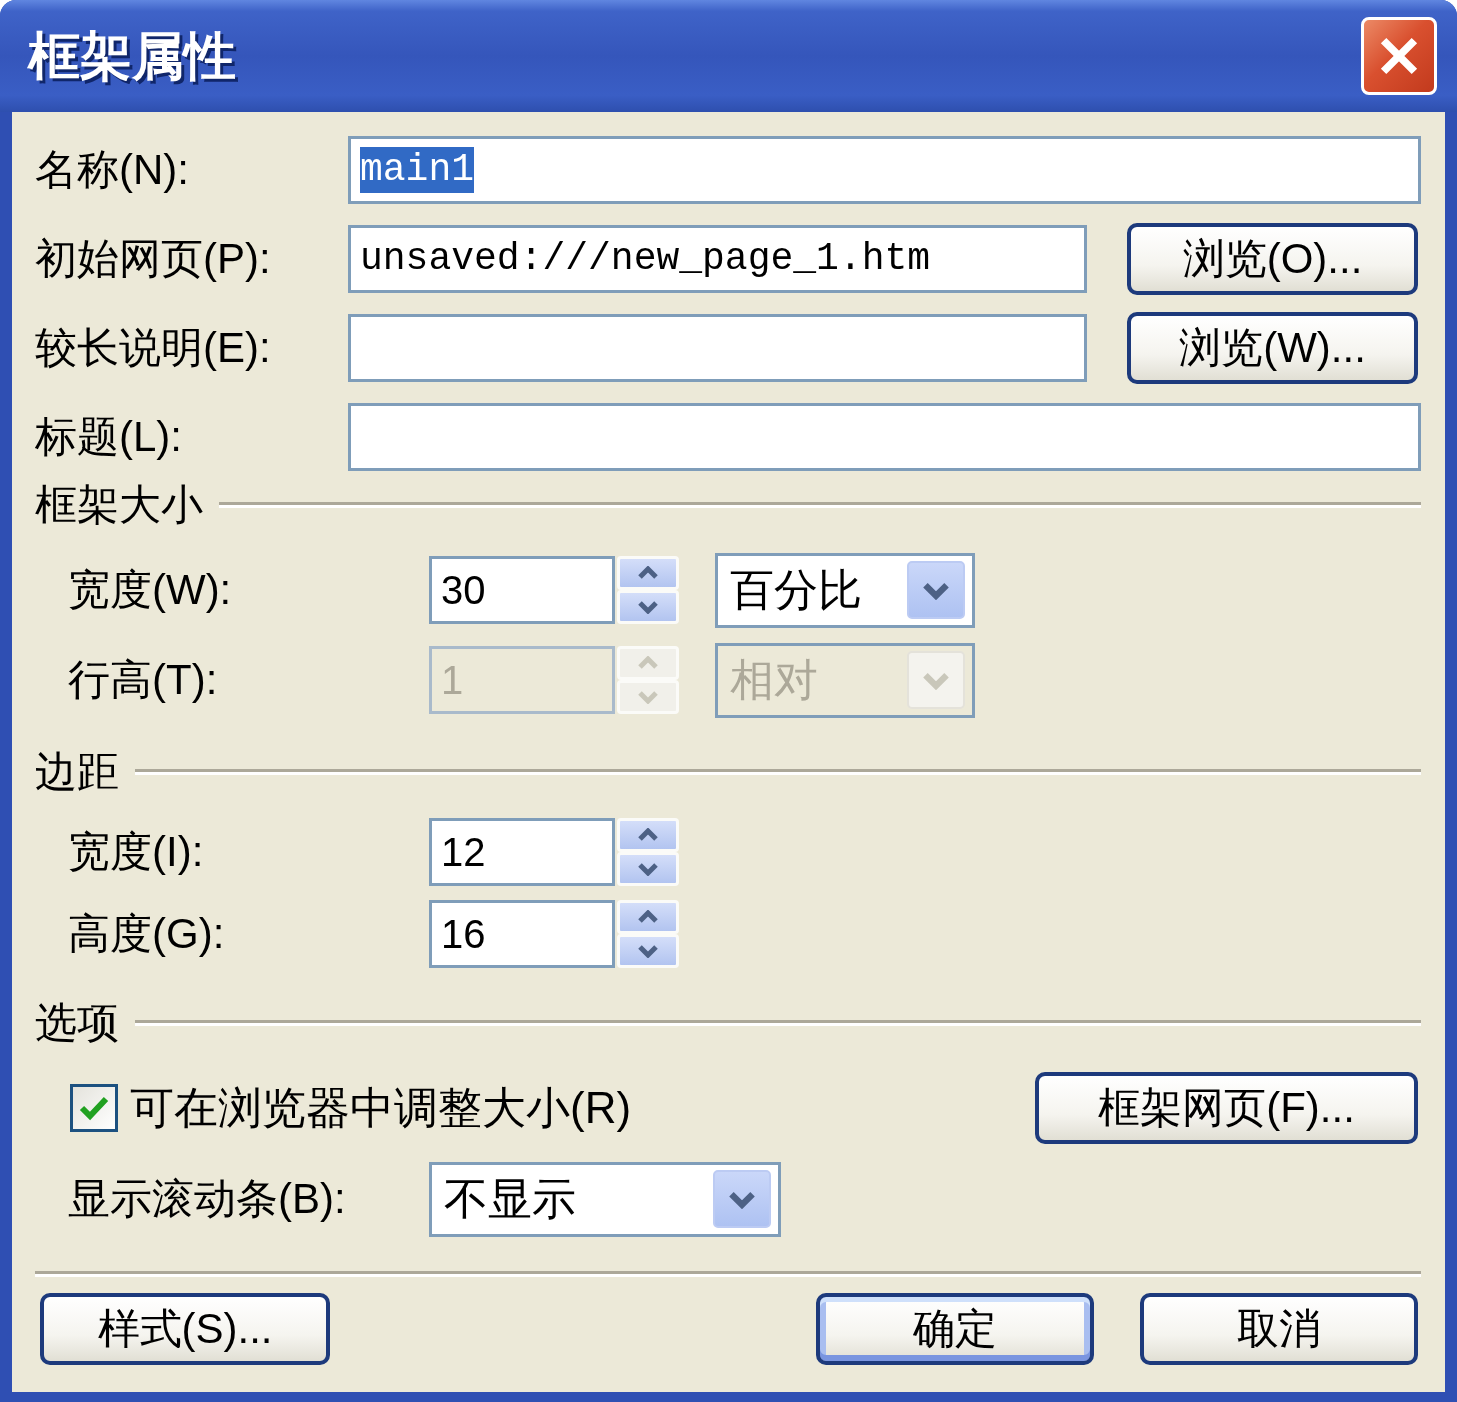 Image resolution: width=1457 pixels, height=1402 pixels. I want to click on field-label: 较长说明(E):, so click(153, 348).